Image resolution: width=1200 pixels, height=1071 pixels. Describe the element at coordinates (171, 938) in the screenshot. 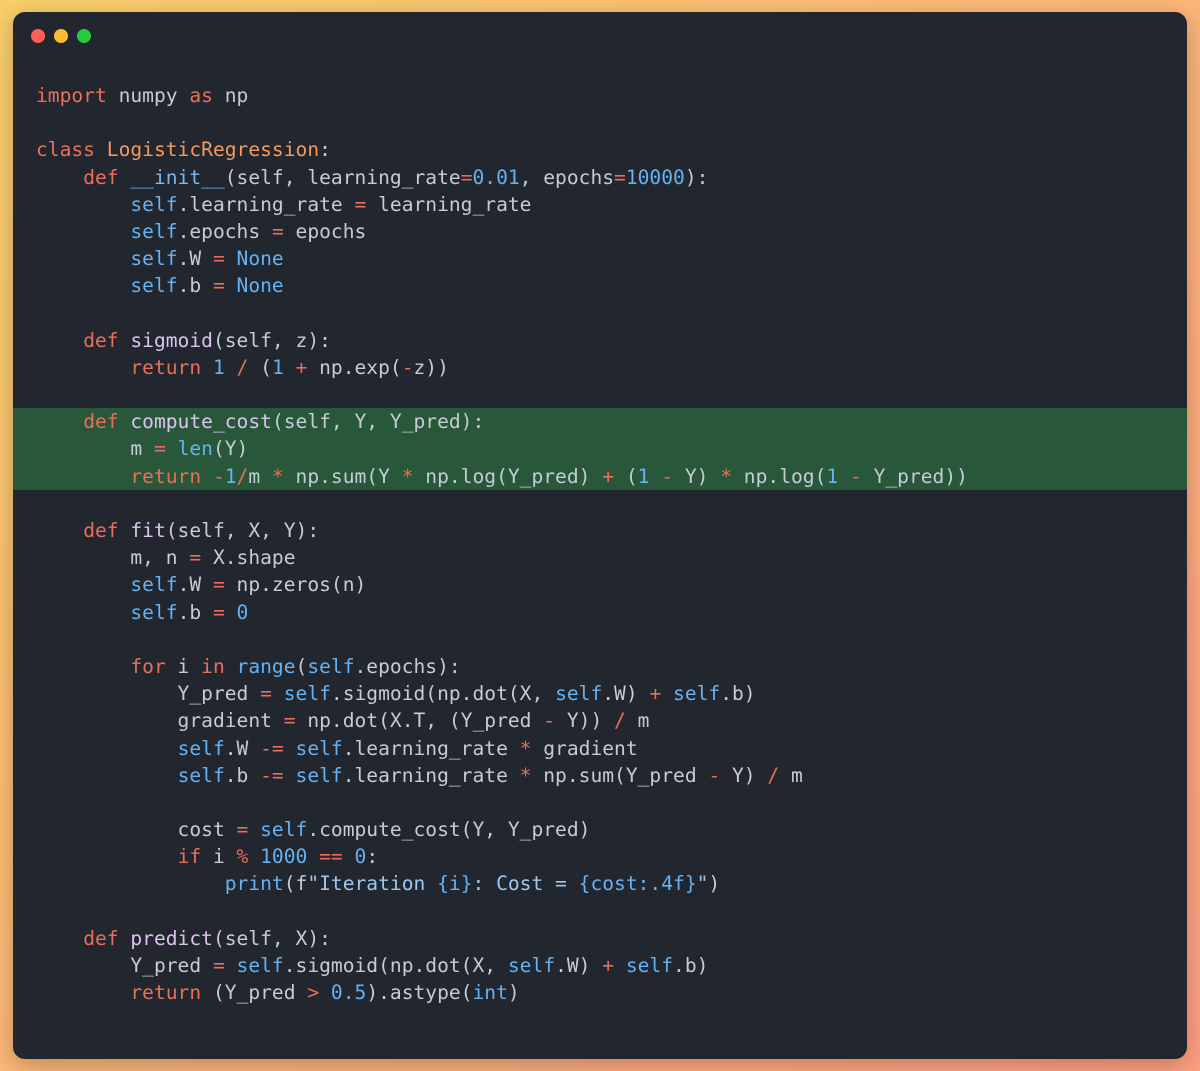

I see `code-token: predict` at that location.